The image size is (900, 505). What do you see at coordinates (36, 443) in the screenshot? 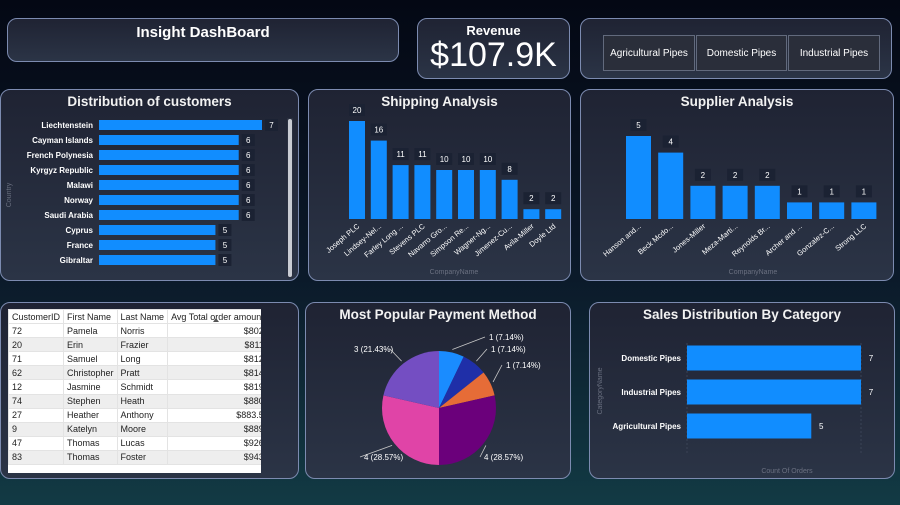
I see `table-cell: 47` at bounding box center [36, 443].